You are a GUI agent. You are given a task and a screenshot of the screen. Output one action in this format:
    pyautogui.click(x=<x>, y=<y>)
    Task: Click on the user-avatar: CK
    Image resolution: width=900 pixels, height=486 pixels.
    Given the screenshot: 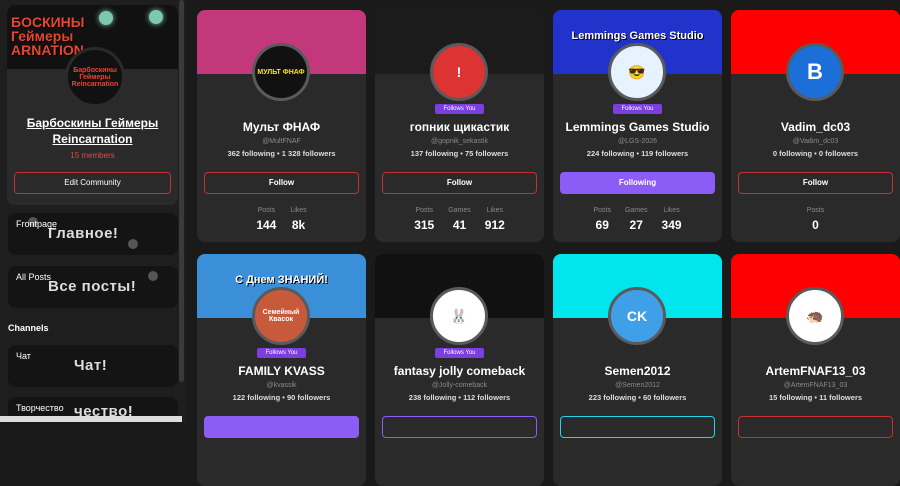 What is the action you would take?
    pyautogui.click(x=637, y=316)
    